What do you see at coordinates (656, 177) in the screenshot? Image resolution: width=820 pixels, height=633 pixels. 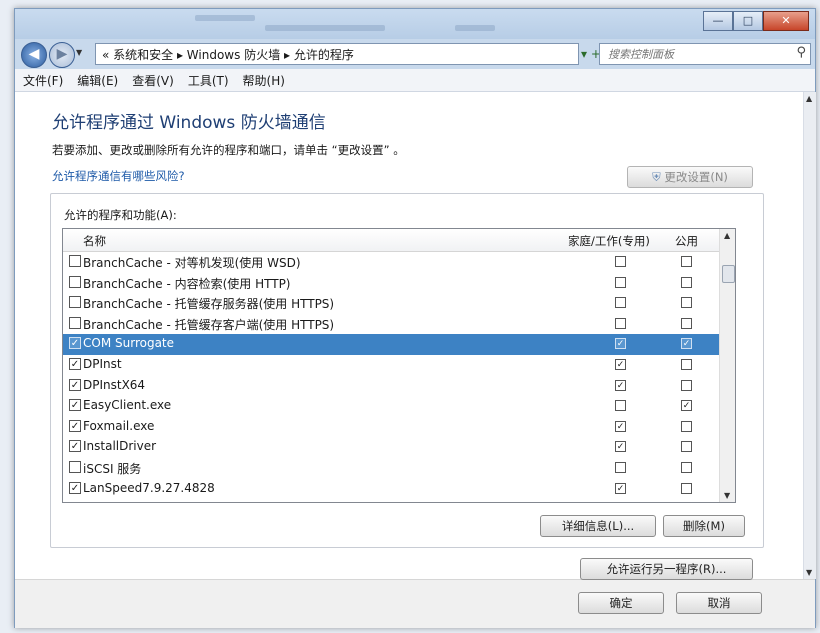 I see `shield-icon: ⛨` at bounding box center [656, 177].